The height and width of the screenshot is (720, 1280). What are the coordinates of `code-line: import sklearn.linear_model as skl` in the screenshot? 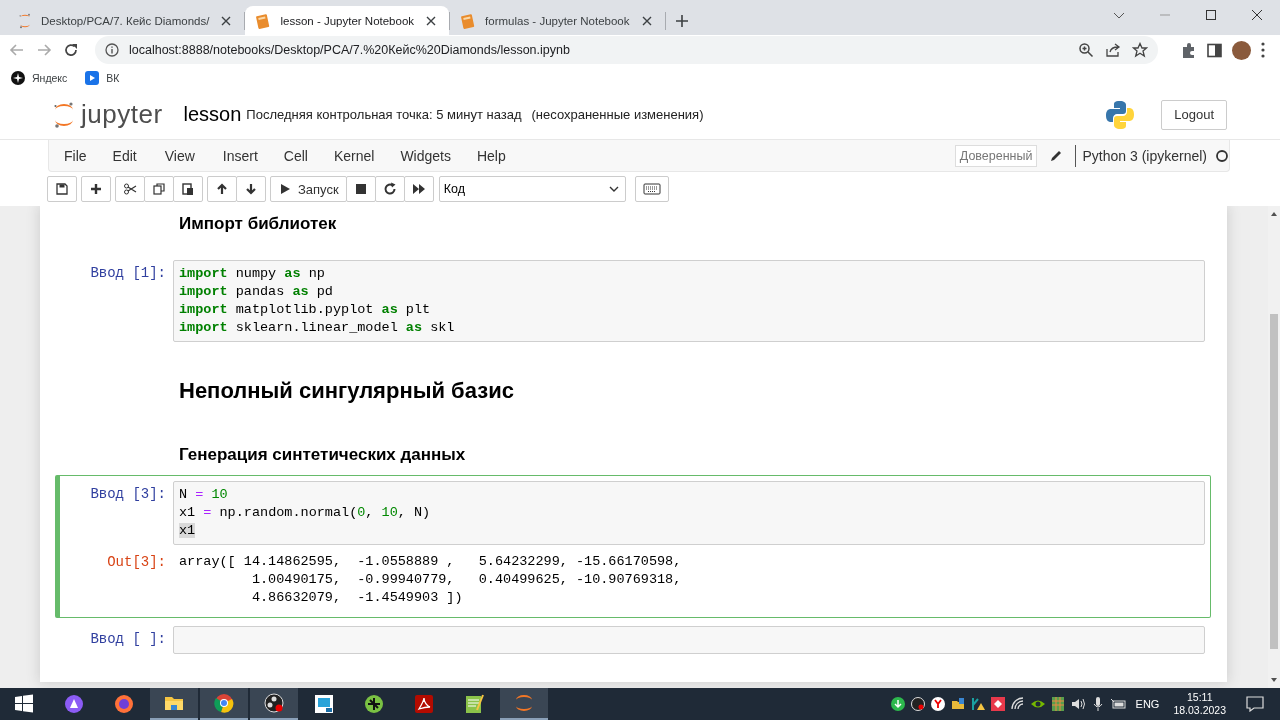 It's located at (317, 328).